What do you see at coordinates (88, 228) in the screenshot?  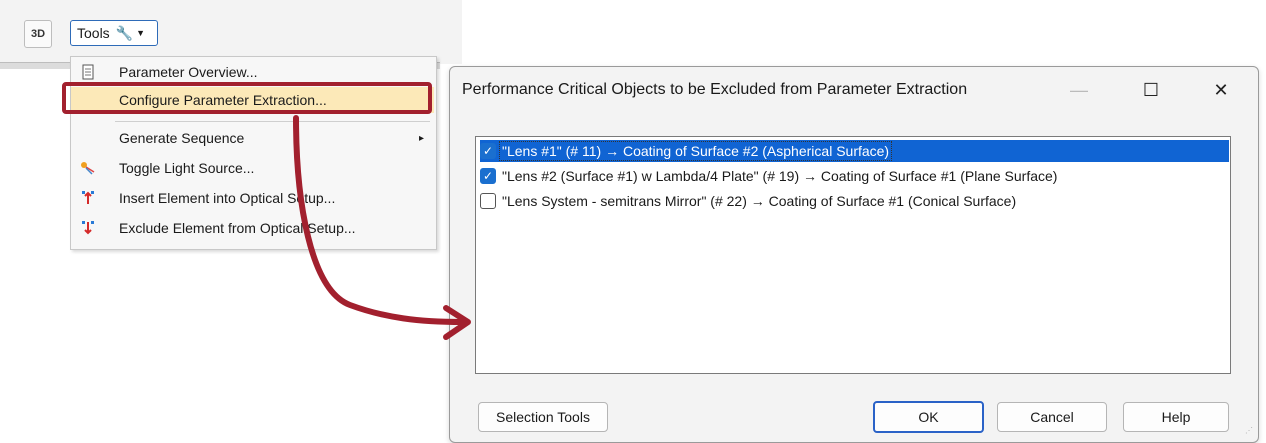 I see `exclude-element-icon` at bounding box center [88, 228].